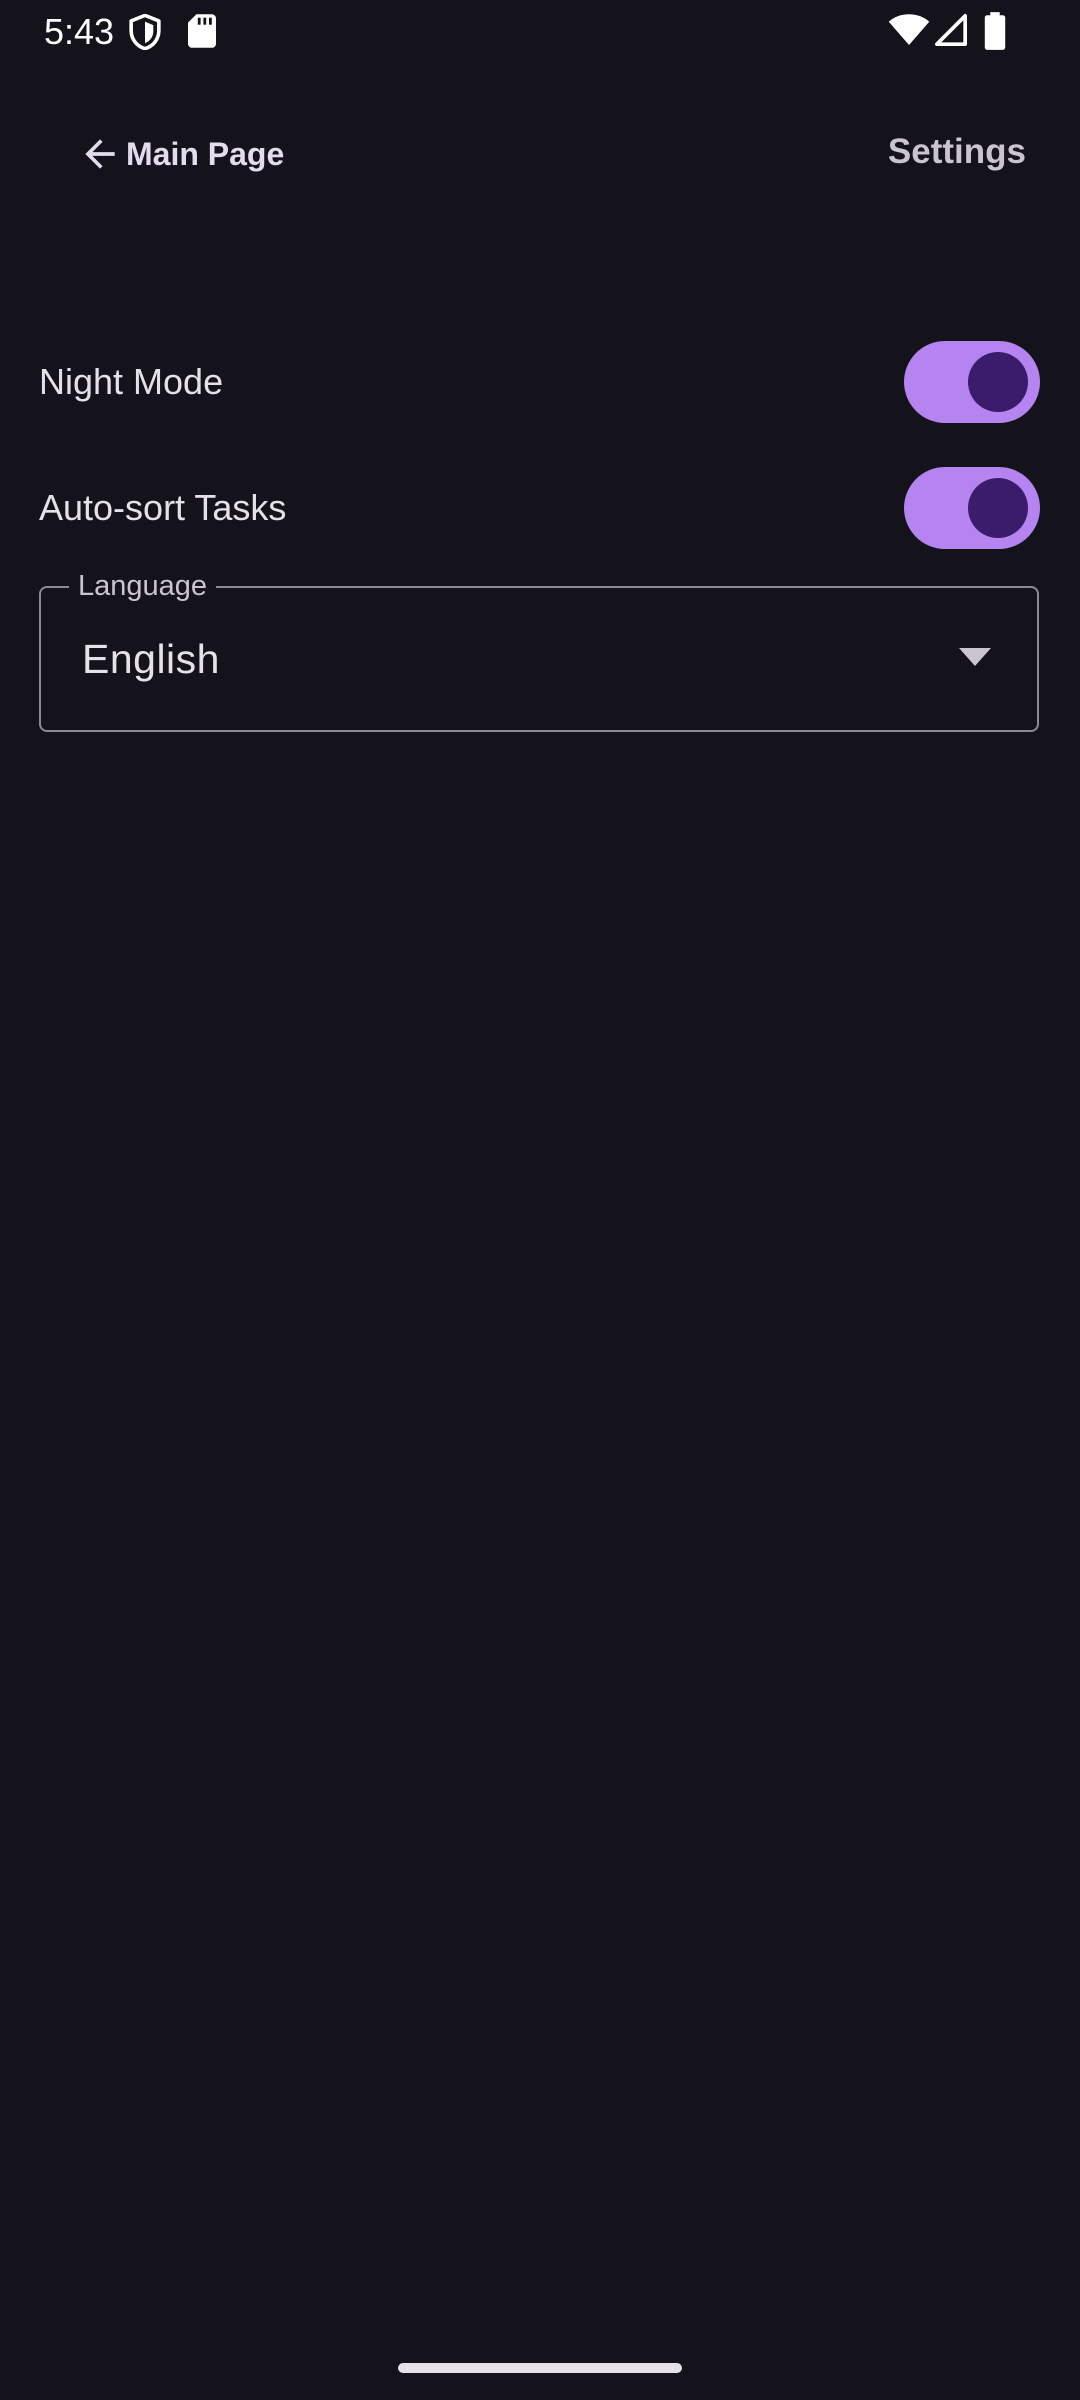 This screenshot has height=2400, width=1080. What do you see at coordinates (145, 32) in the screenshot?
I see `shield-icon` at bounding box center [145, 32].